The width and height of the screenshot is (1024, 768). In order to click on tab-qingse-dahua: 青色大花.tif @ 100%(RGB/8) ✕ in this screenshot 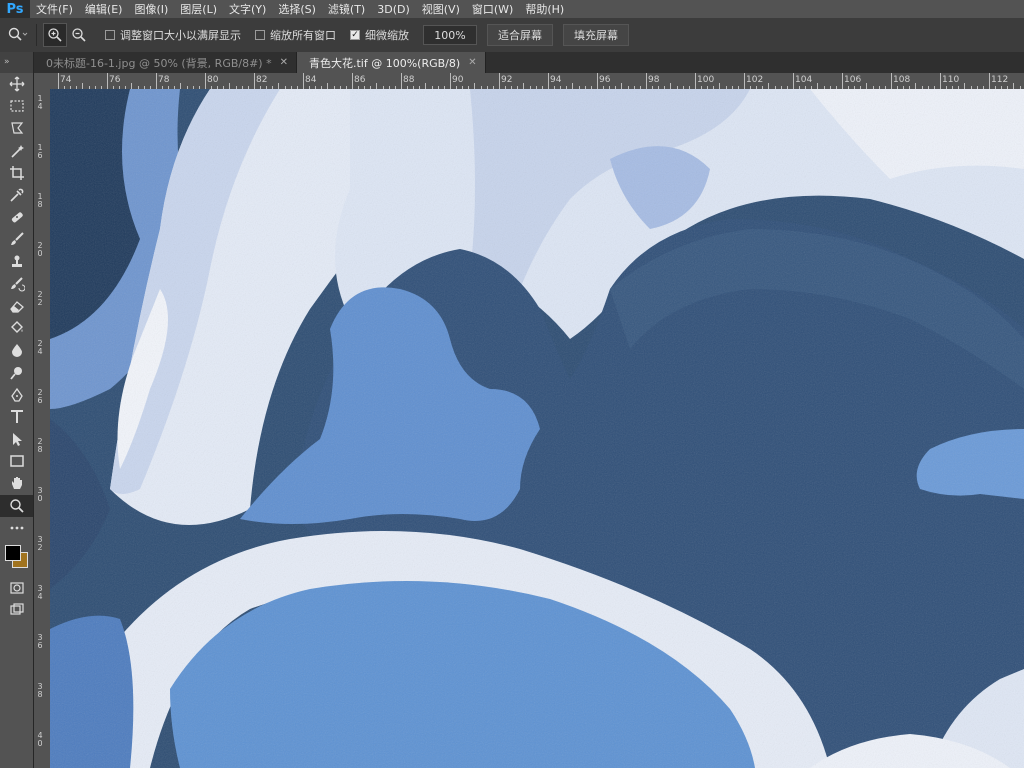, I will do `click(391, 62)`.